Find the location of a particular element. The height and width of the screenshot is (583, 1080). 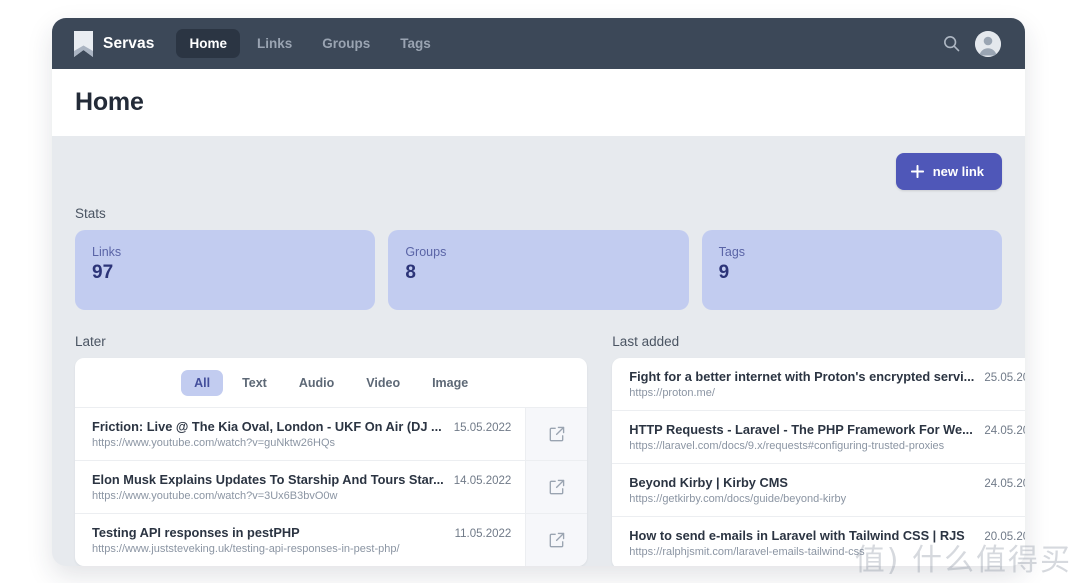

stat-label: Groups is located at coordinates (426, 252).